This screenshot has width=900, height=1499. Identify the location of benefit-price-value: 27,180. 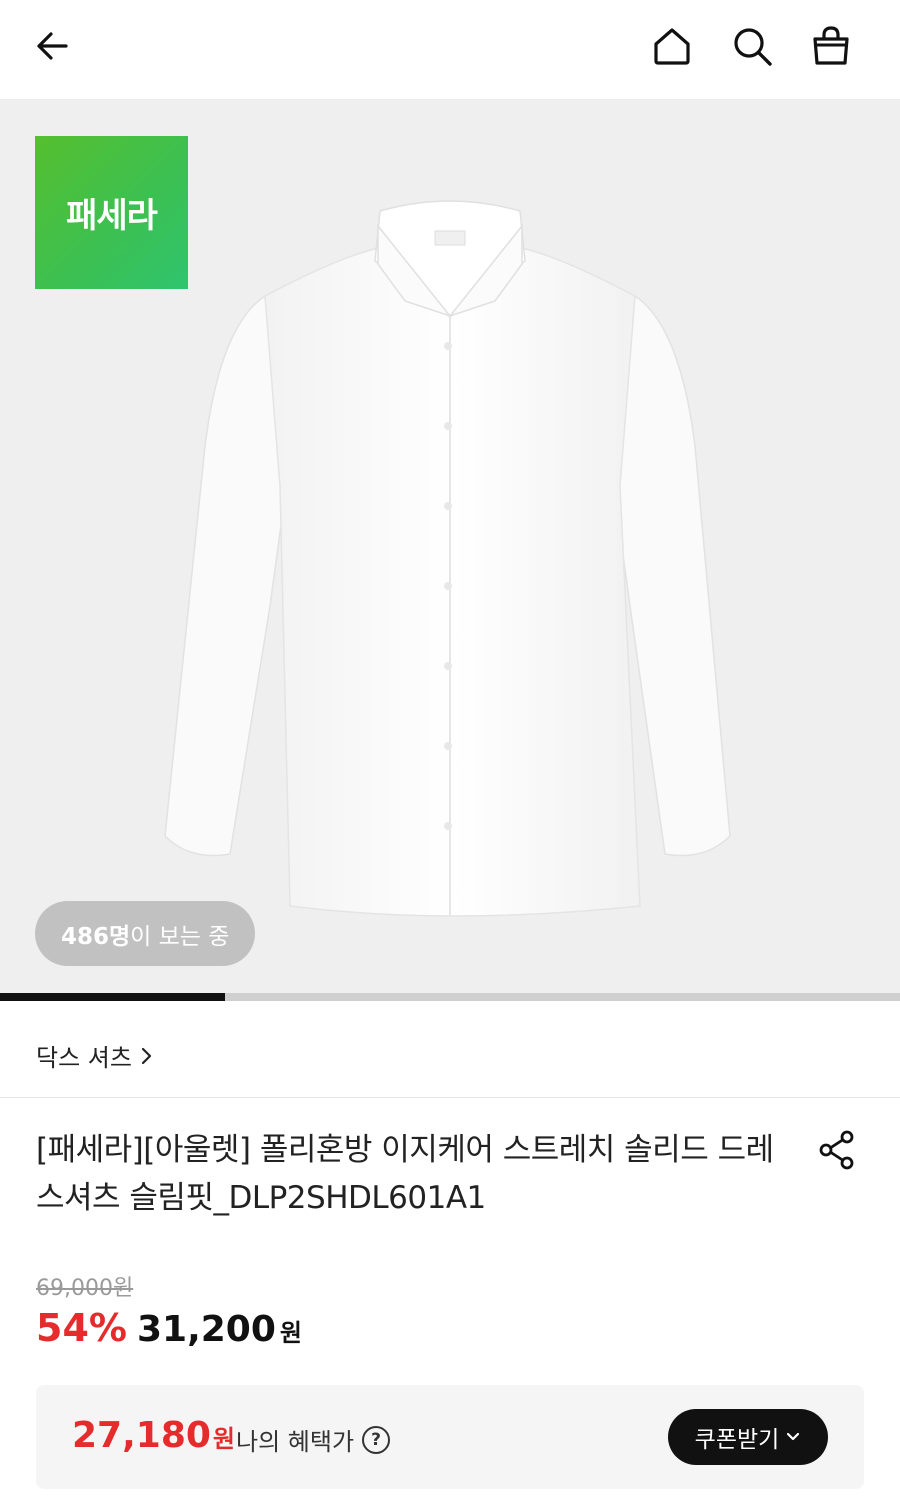
(141, 1435).